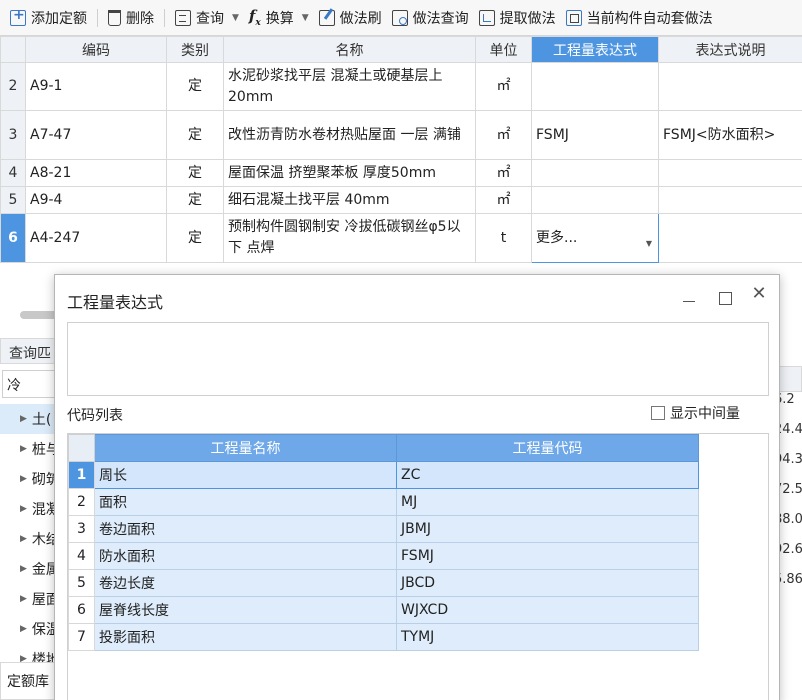 The width and height of the screenshot is (802, 700). What do you see at coordinates (595, 135) in the screenshot?
I see `cell-expression: FSMJ` at bounding box center [595, 135].